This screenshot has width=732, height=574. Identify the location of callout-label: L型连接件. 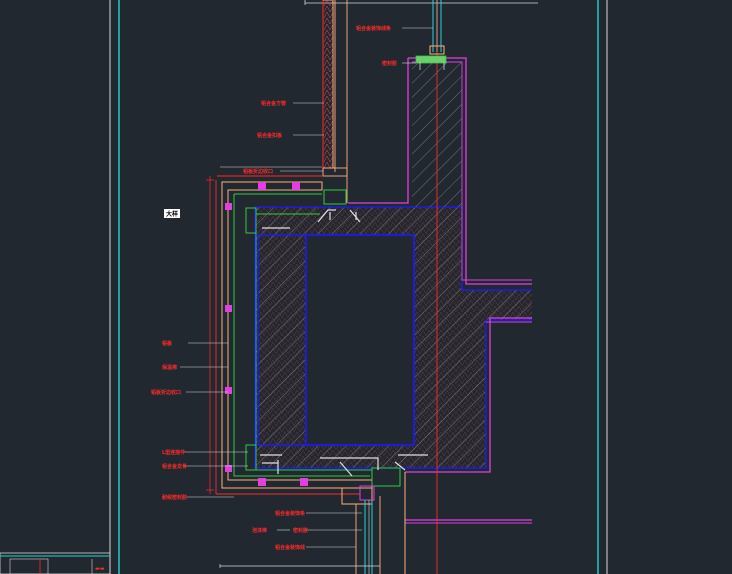
(173, 452).